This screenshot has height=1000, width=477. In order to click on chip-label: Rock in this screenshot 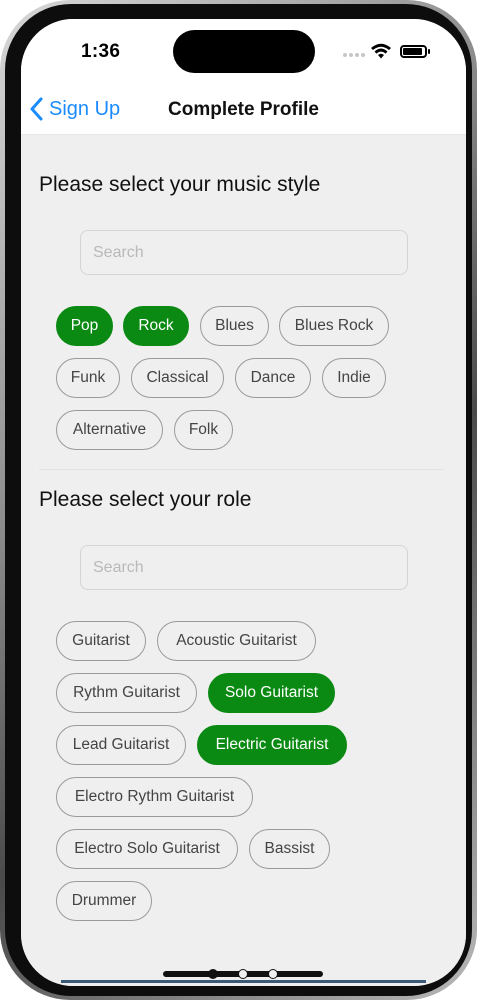, I will do `click(156, 325)`.